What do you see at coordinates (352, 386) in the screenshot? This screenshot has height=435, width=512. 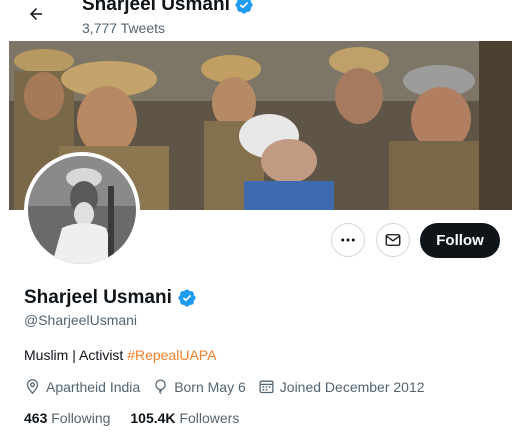 I see `joined-text: Joined December 2012` at bounding box center [352, 386].